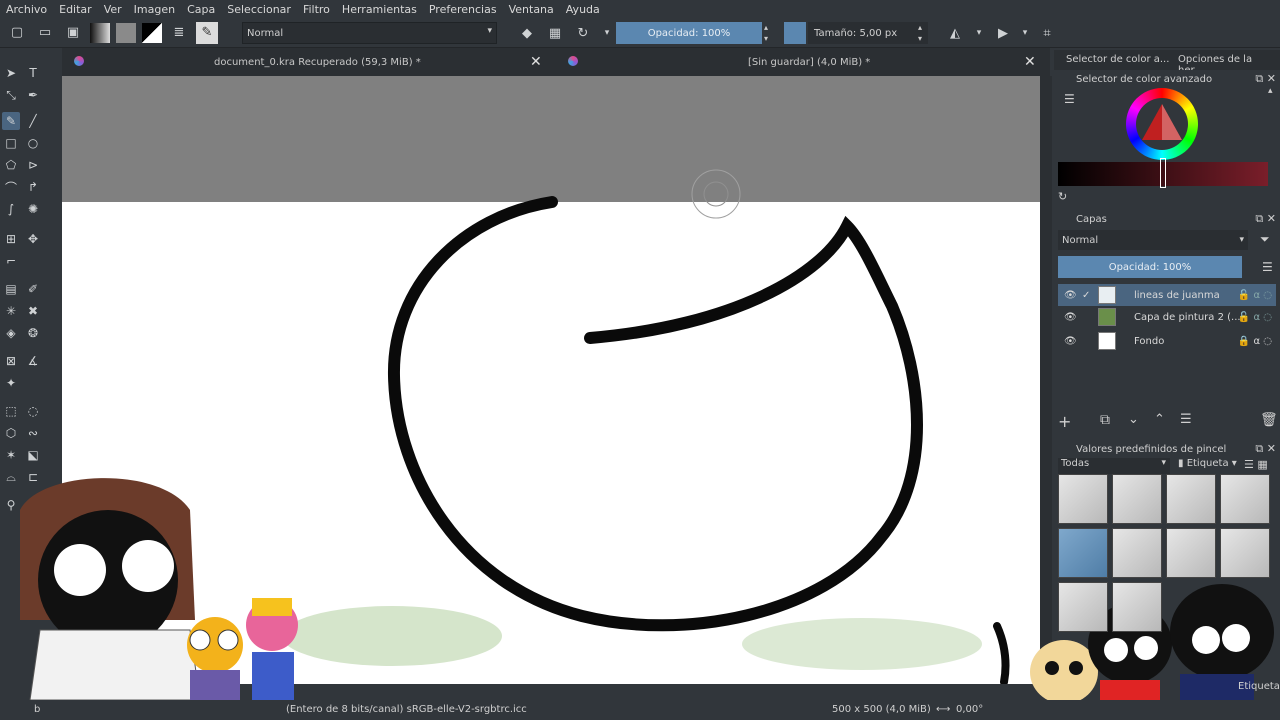 The height and width of the screenshot is (720, 1280). I want to click on brush-preset-pencil, so click(1191, 553).